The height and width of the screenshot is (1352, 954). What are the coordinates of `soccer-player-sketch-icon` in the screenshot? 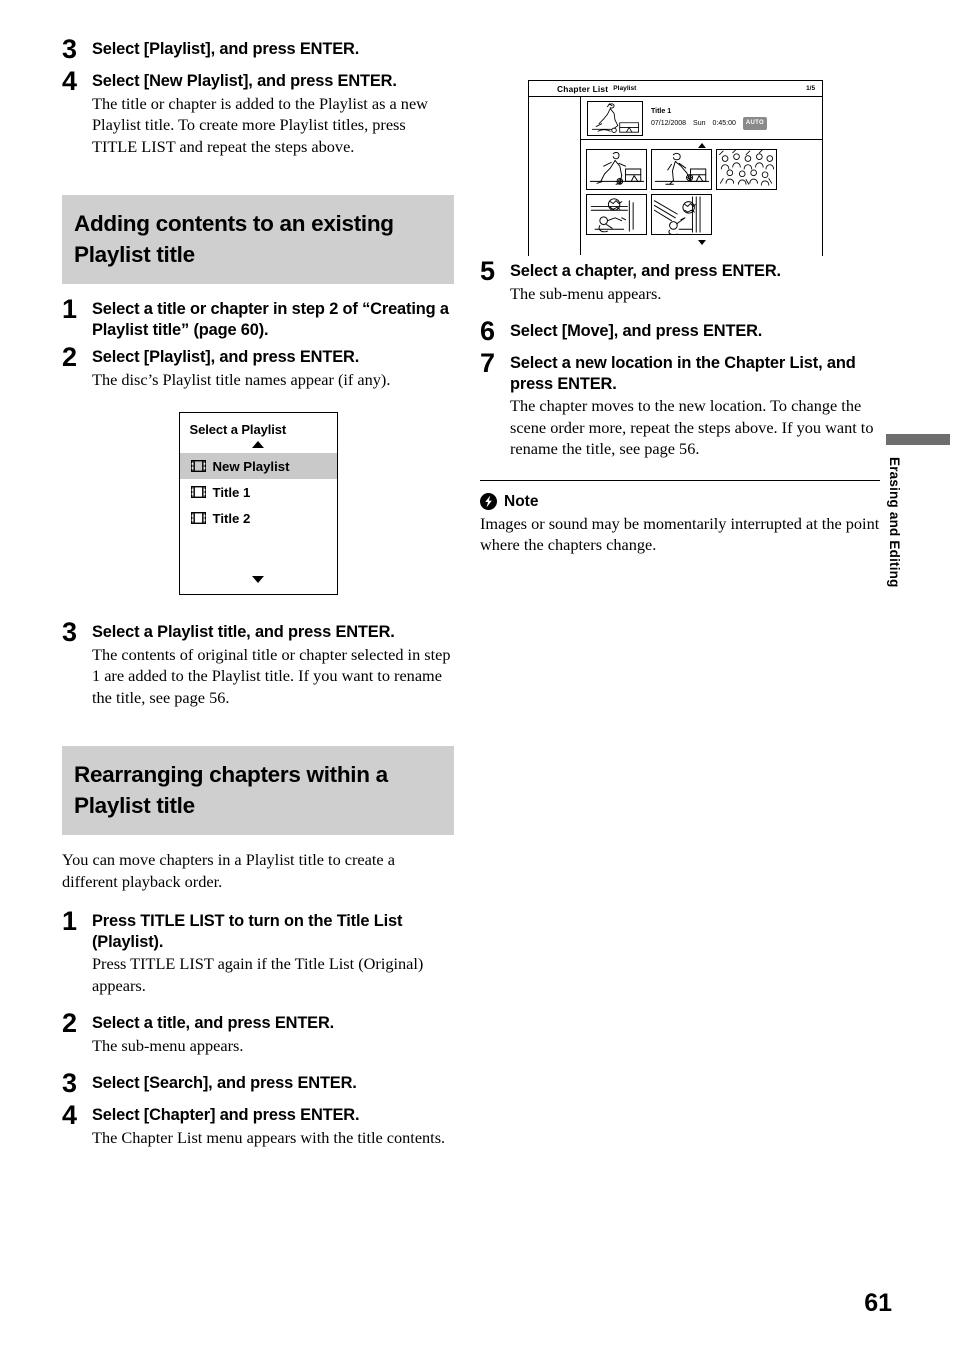 It's located at (615, 117).